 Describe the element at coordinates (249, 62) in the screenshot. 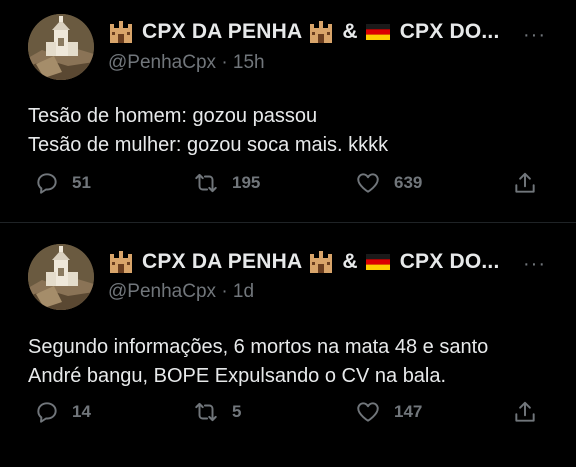

I see `timestamp: 15h` at that location.